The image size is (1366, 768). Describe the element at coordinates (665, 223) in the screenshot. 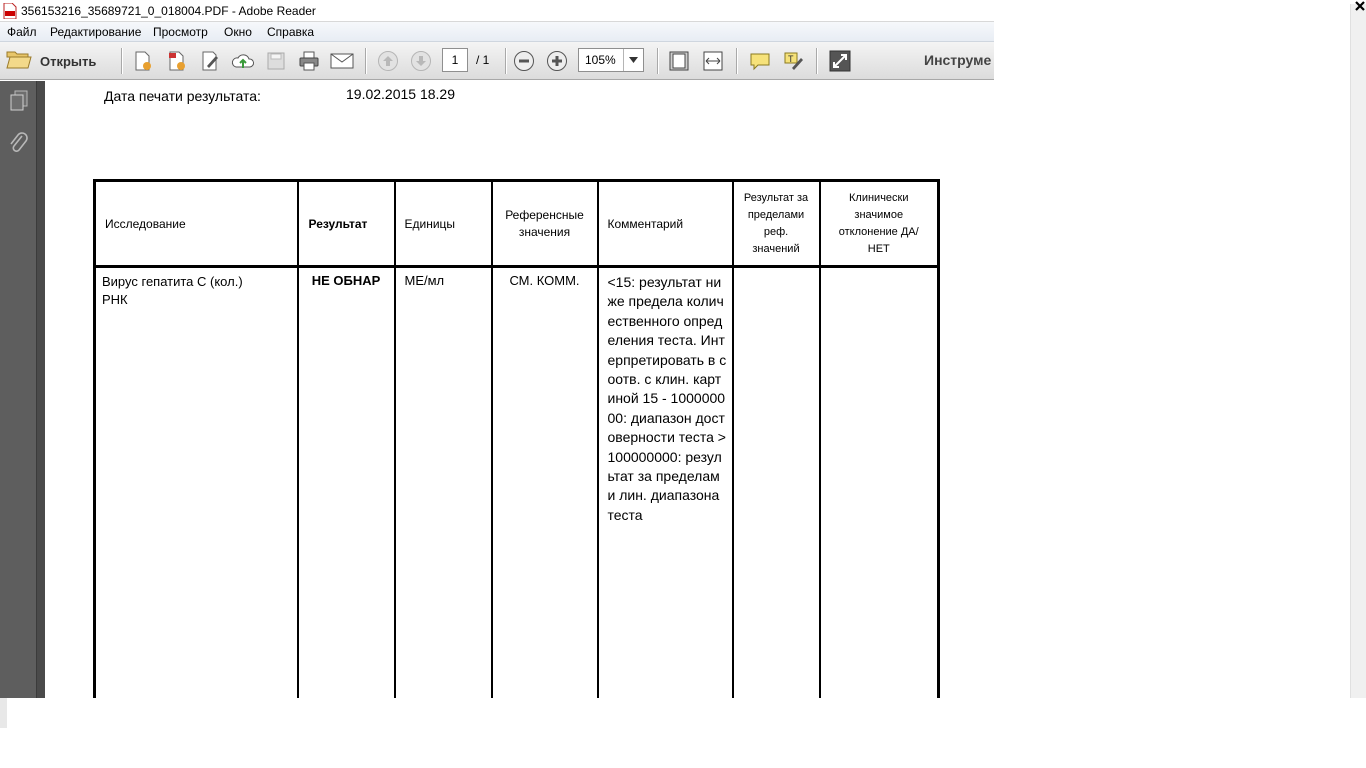

I see `column-header-comment: Комментарий` at that location.